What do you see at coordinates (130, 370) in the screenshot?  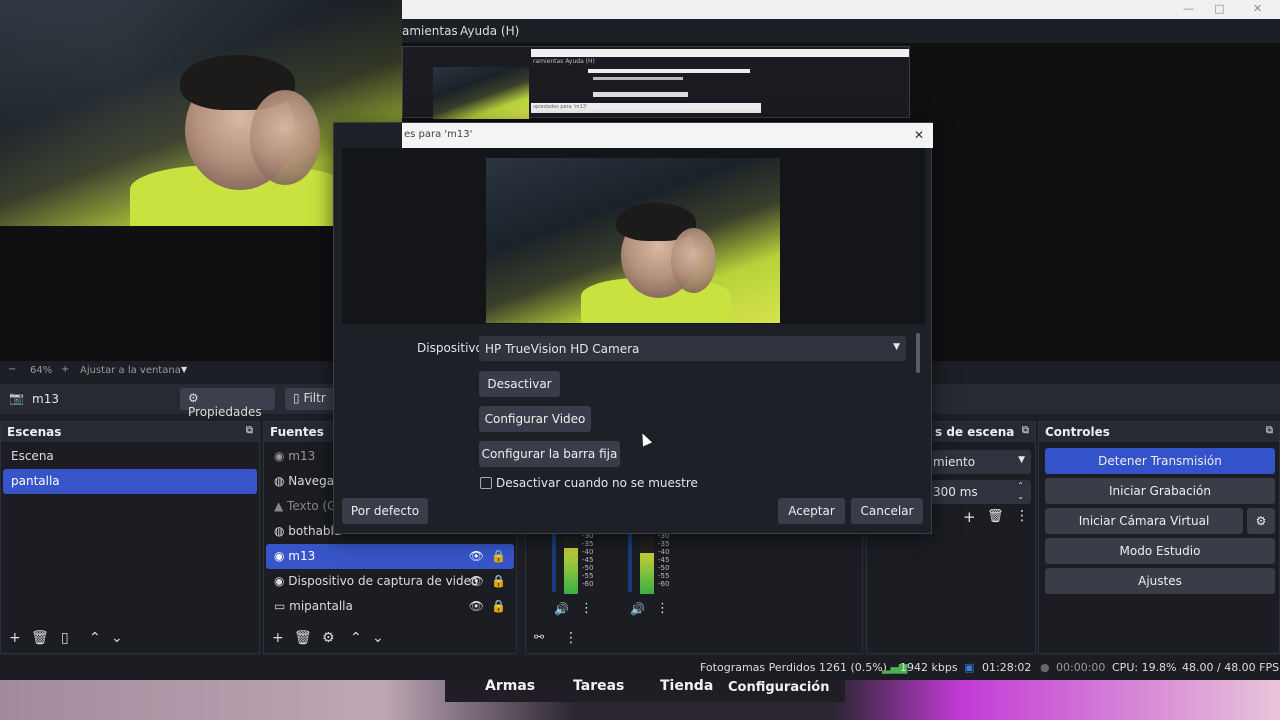 I see `fit-window-label: Ajustar a la ventana` at bounding box center [130, 370].